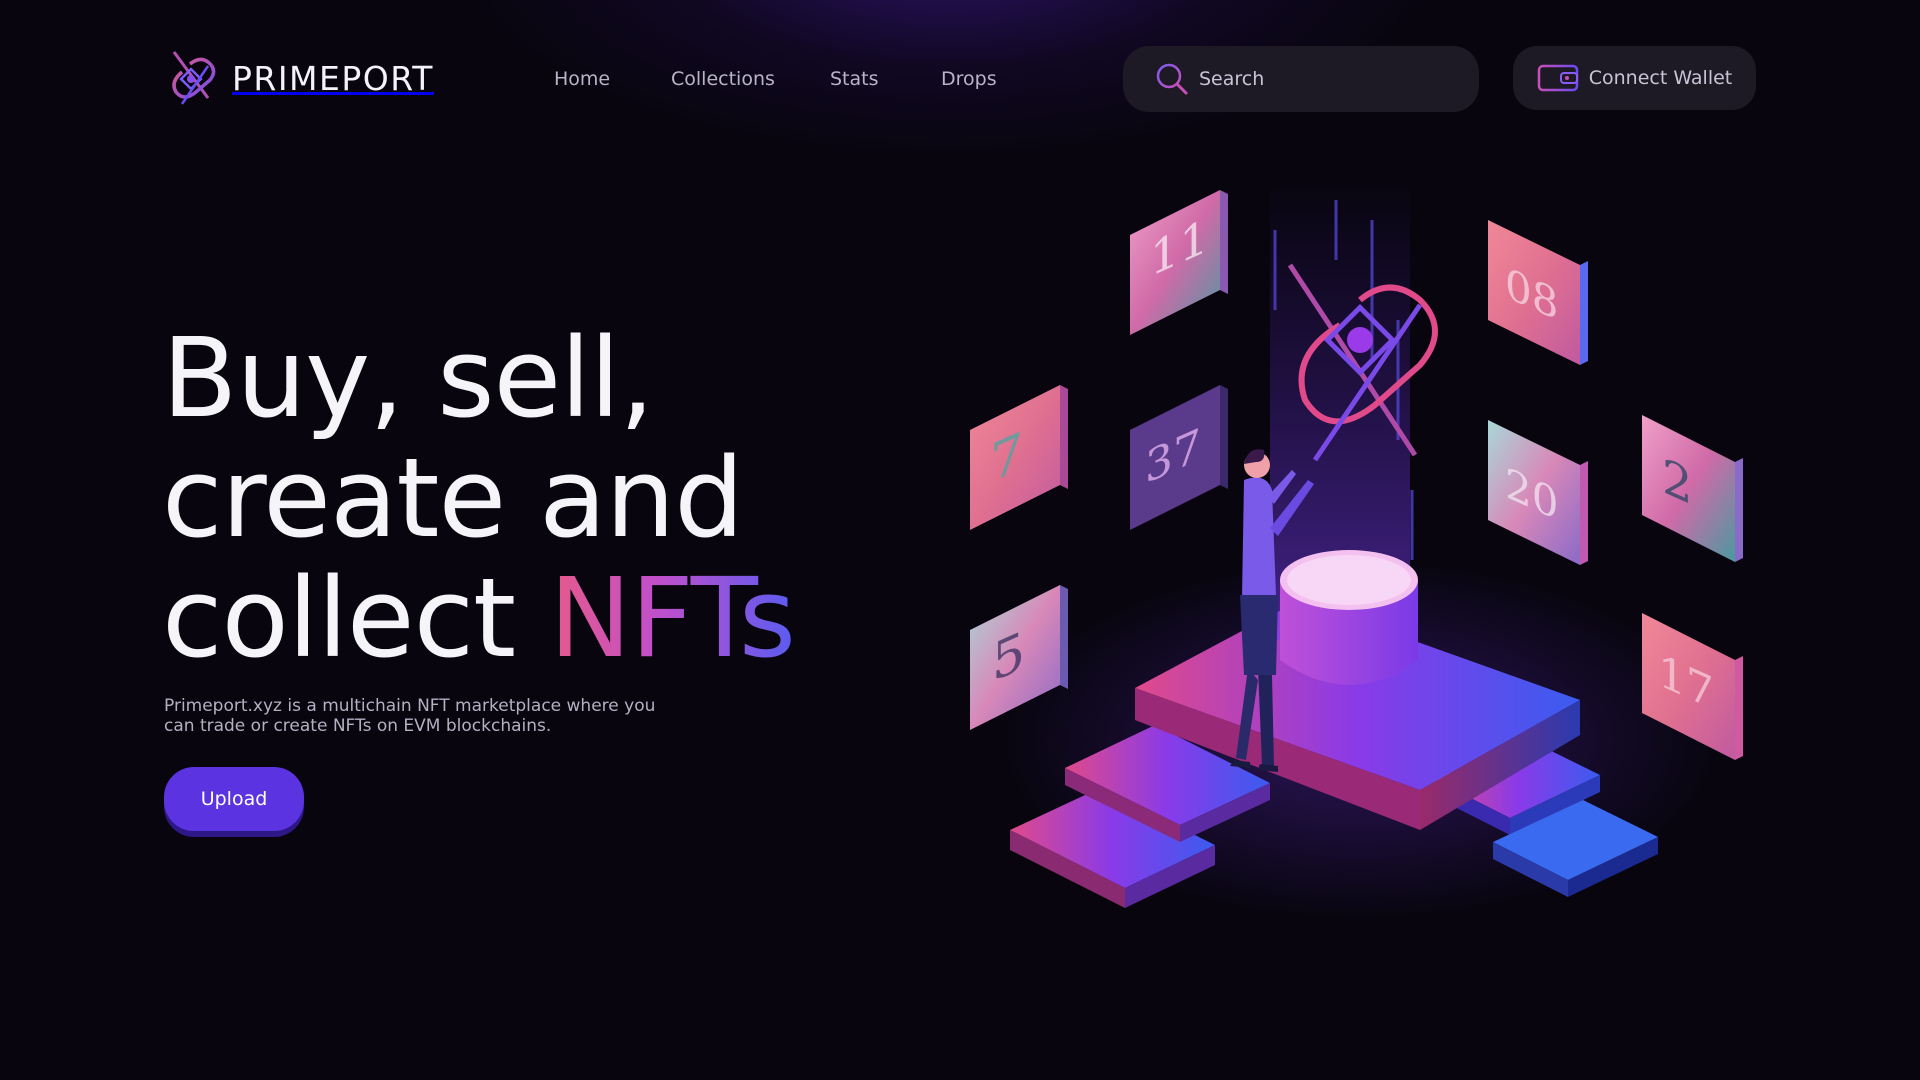 The height and width of the screenshot is (1080, 1920). Describe the element at coordinates (194, 78) in the screenshot. I see `primeport-logo-icon` at that location.